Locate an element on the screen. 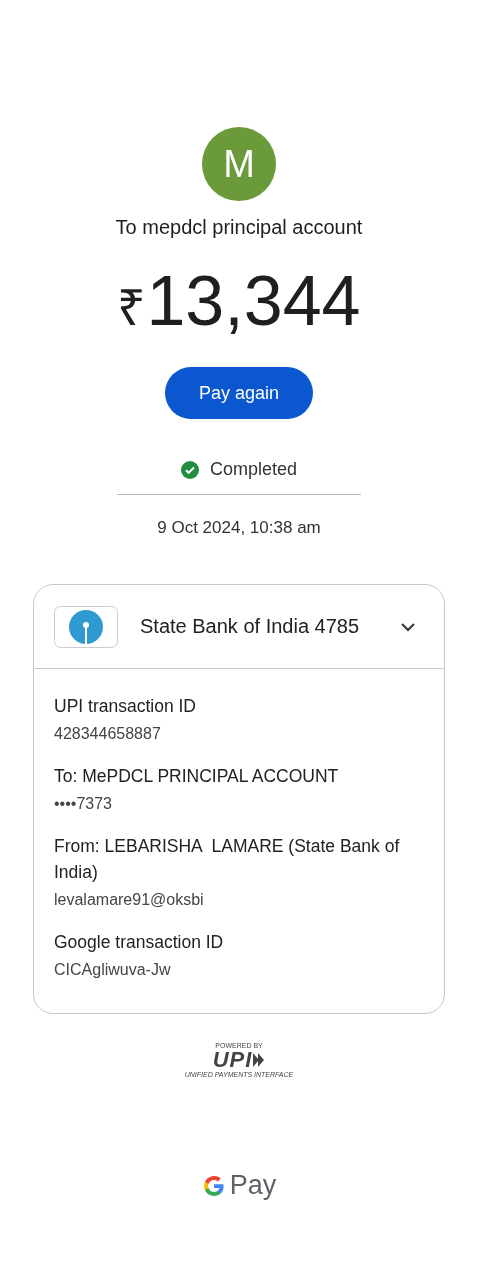 The width and height of the screenshot is (478, 1280). payee-name: To mepdcl principal account is located at coordinates (239, 227).